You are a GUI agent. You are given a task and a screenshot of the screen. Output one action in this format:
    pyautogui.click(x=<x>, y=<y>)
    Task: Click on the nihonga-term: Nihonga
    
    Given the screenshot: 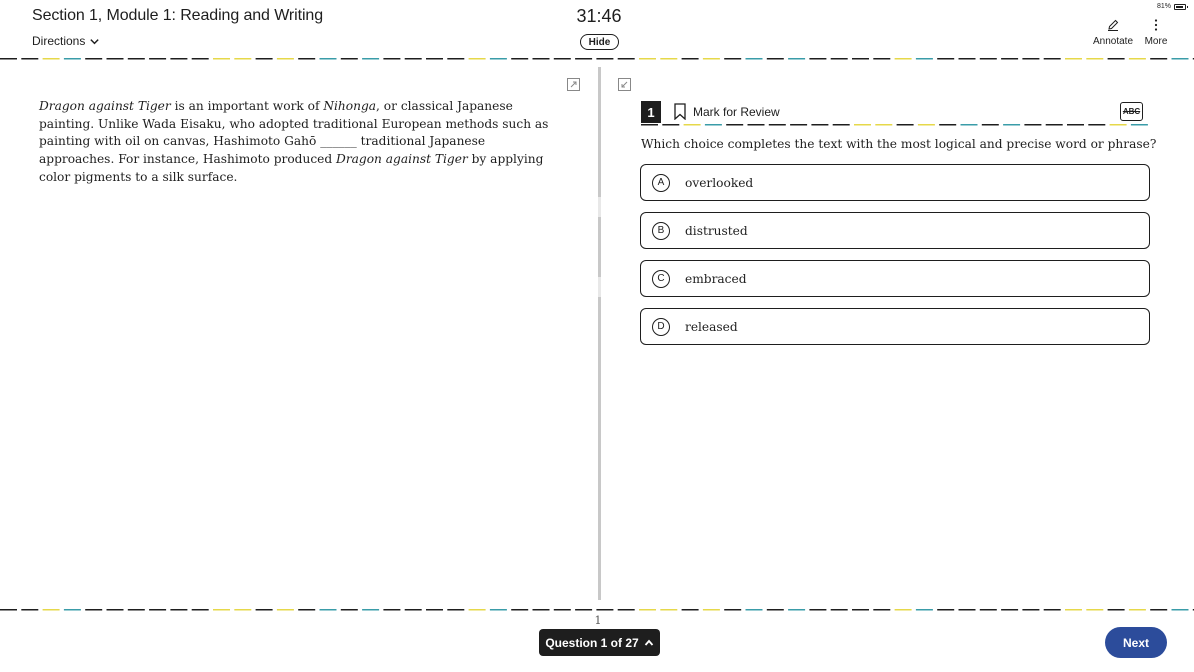 What is the action you would take?
    pyautogui.click(x=350, y=106)
    